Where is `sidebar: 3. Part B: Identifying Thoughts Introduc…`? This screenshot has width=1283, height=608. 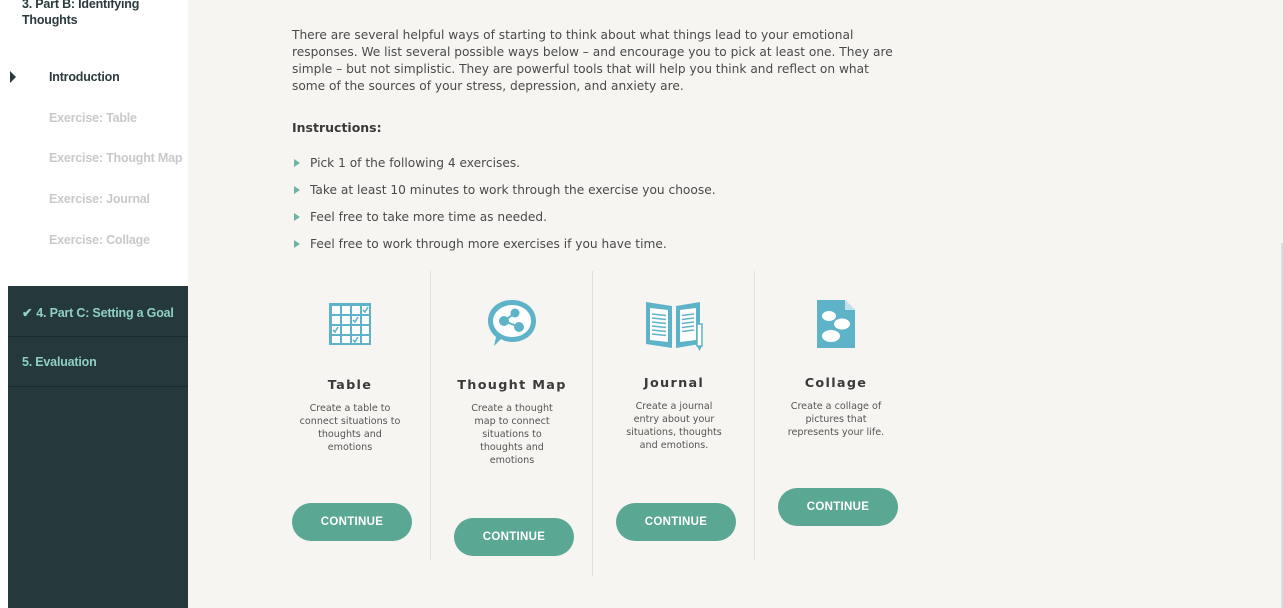
sidebar: 3. Part B: Identifying Thoughts Introduc… is located at coordinates (94, 304).